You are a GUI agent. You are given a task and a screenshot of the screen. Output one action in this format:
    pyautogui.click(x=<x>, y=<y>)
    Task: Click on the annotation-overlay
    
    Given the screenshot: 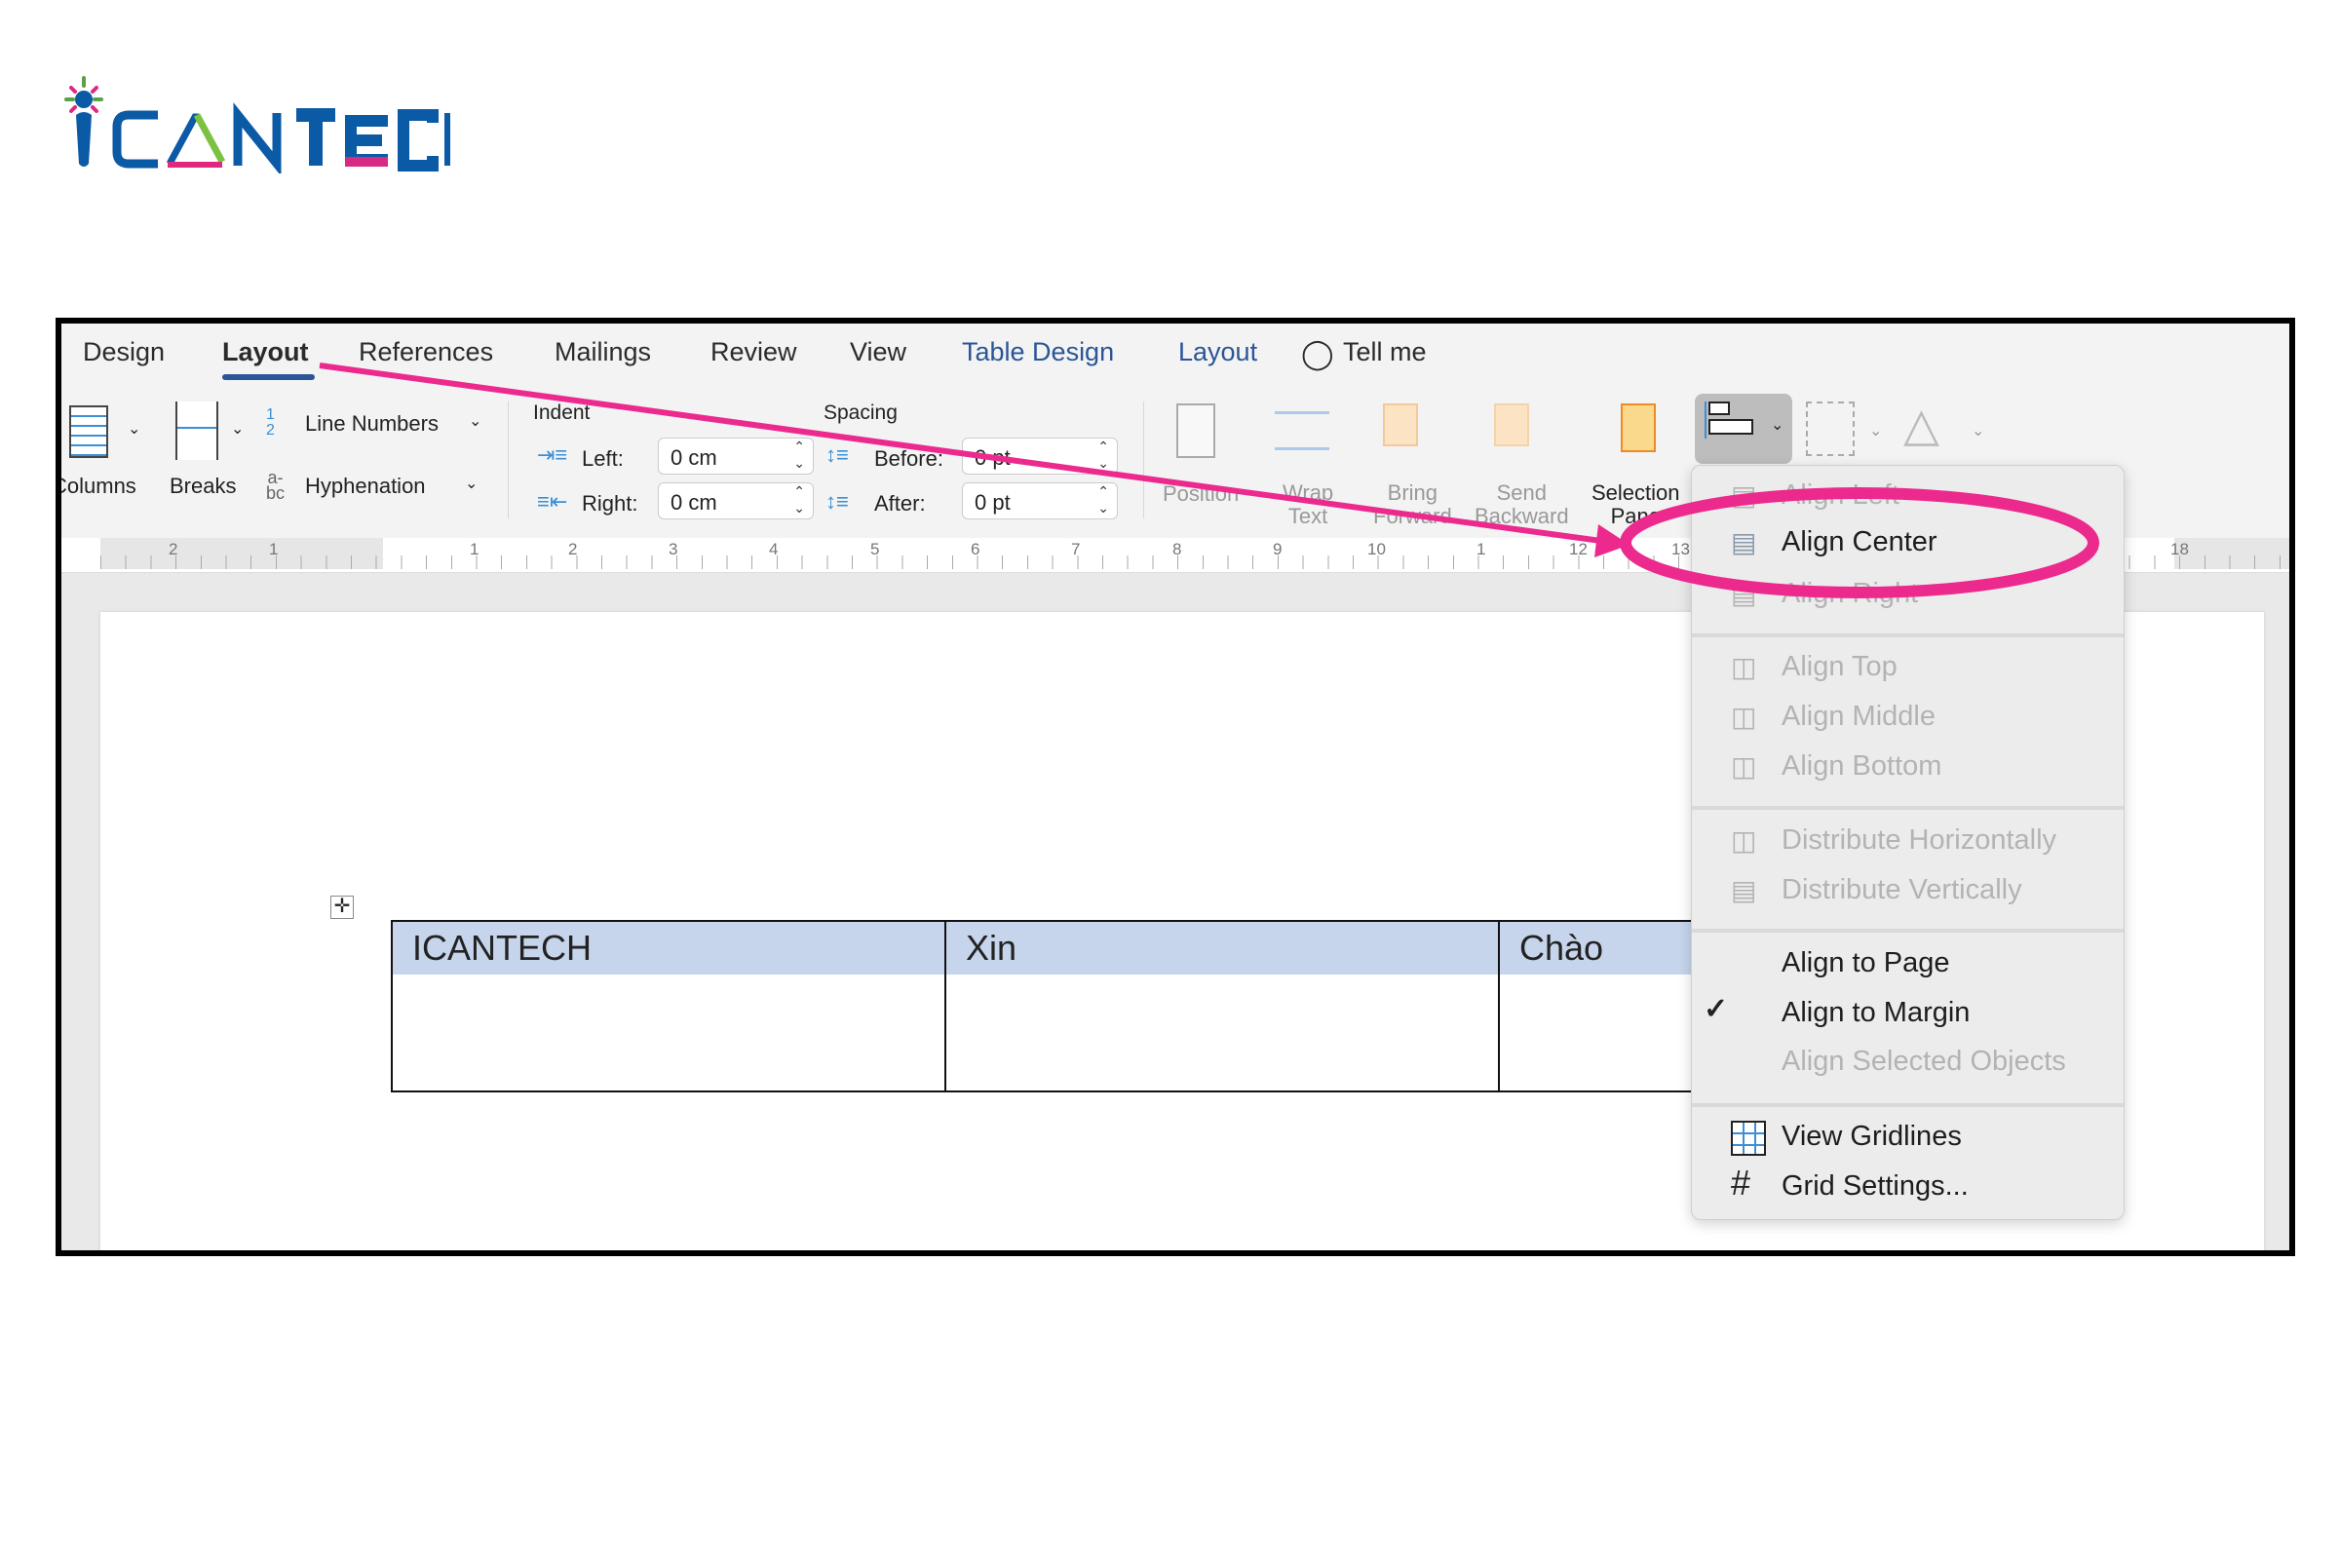 What is the action you would take?
    pyautogui.click(x=1209, y=480)
    